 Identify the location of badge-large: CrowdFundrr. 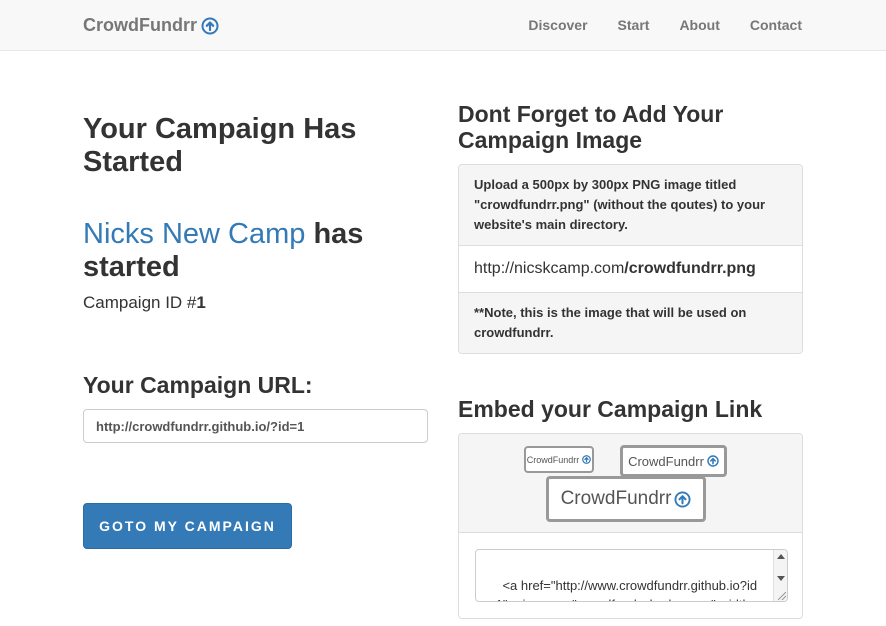
(626, 499).